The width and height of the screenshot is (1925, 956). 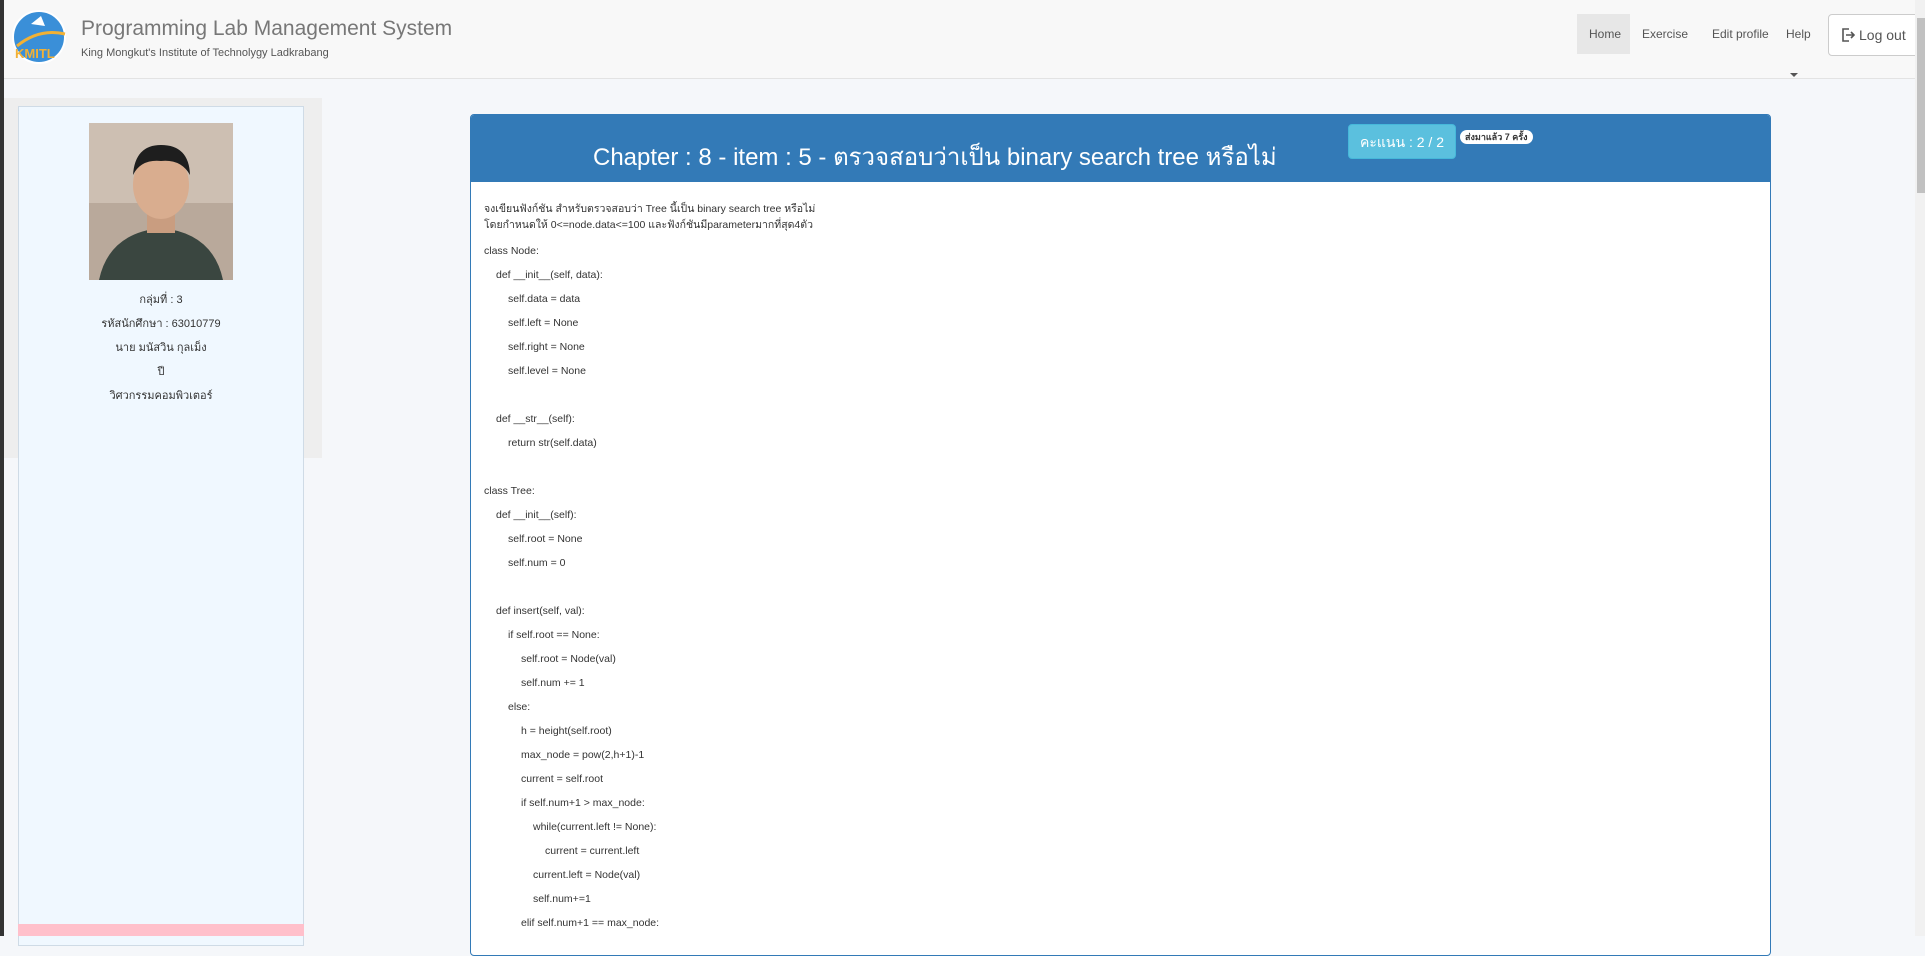 What do you see at coordinates (583, 755) in the screenshot?
I see `code-line: max_node = pow(2,h+1)-1` at bounding box center [583, 755].